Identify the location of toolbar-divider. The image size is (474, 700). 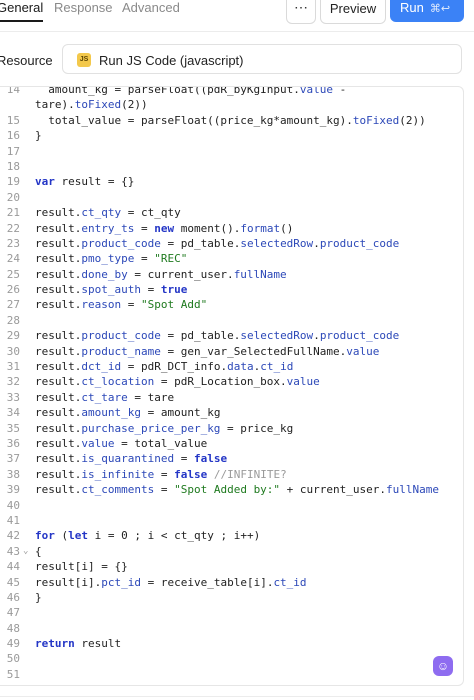
(237, 31).